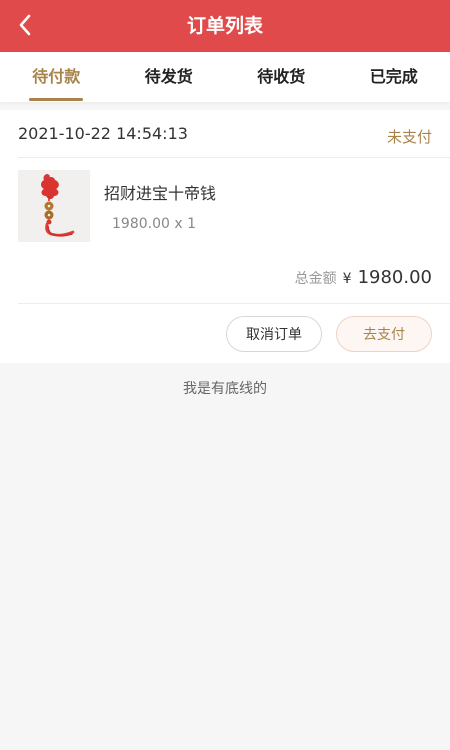 The height and width of the screenshot is (750, 450). Describe the element at coordinates (103, 133) in the screenshot. I see `order-date: 2021-10-22 14:54:13` at that location.